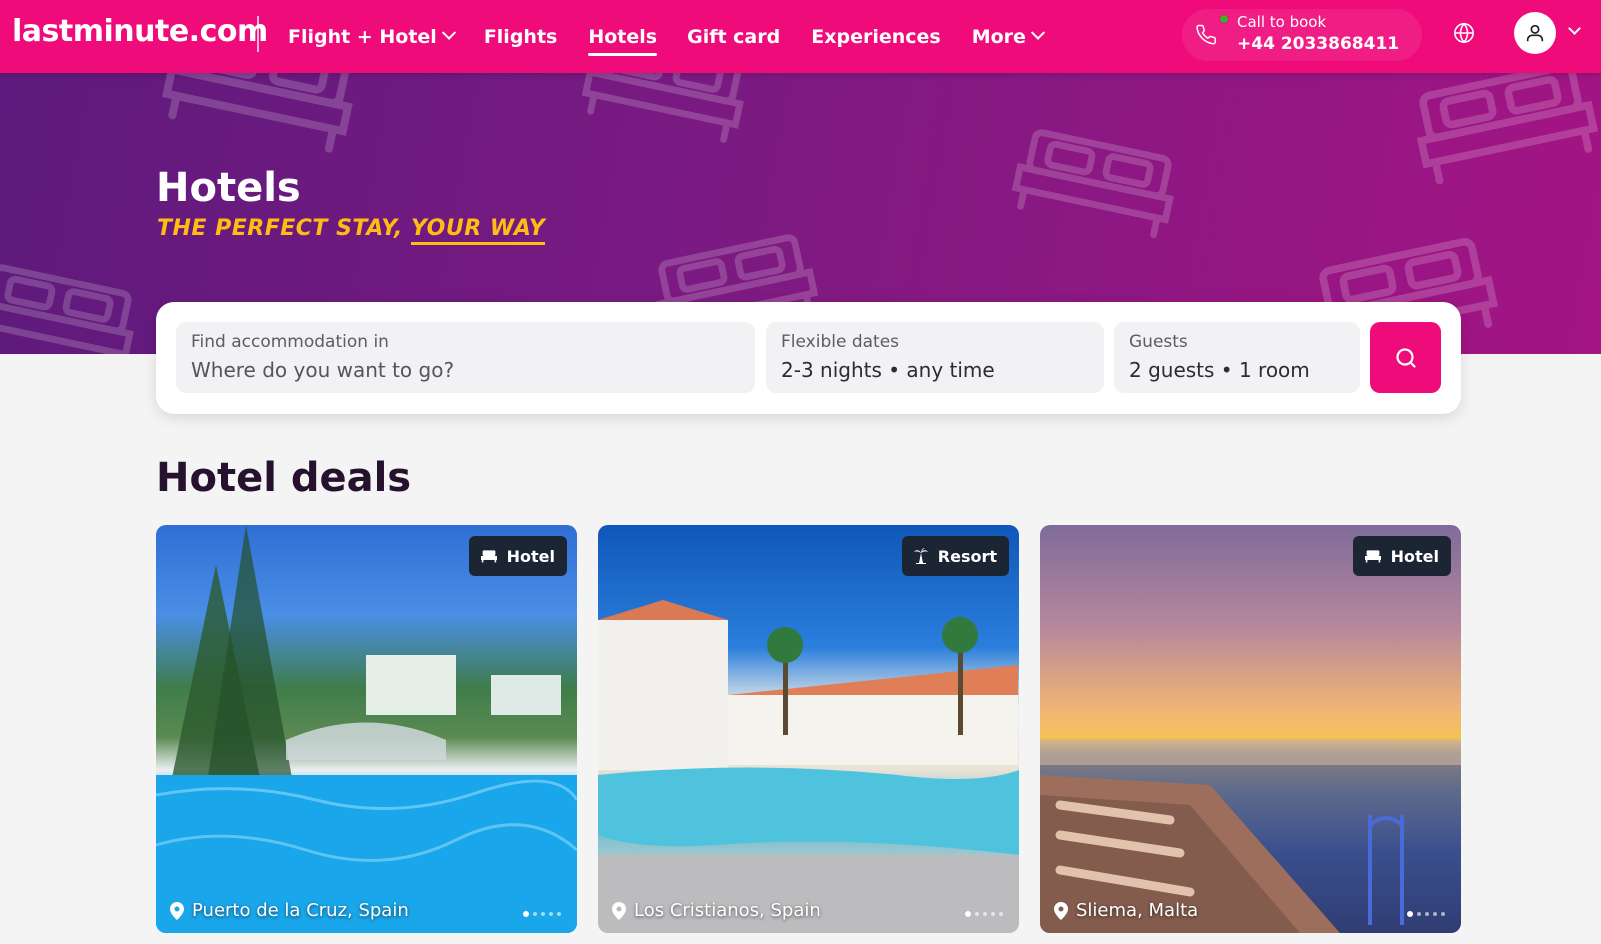 The width and height of the screenshot is (1601, 944). I want to click on location-label: Puerto de la Cruz, Spain, so click(300, 910).